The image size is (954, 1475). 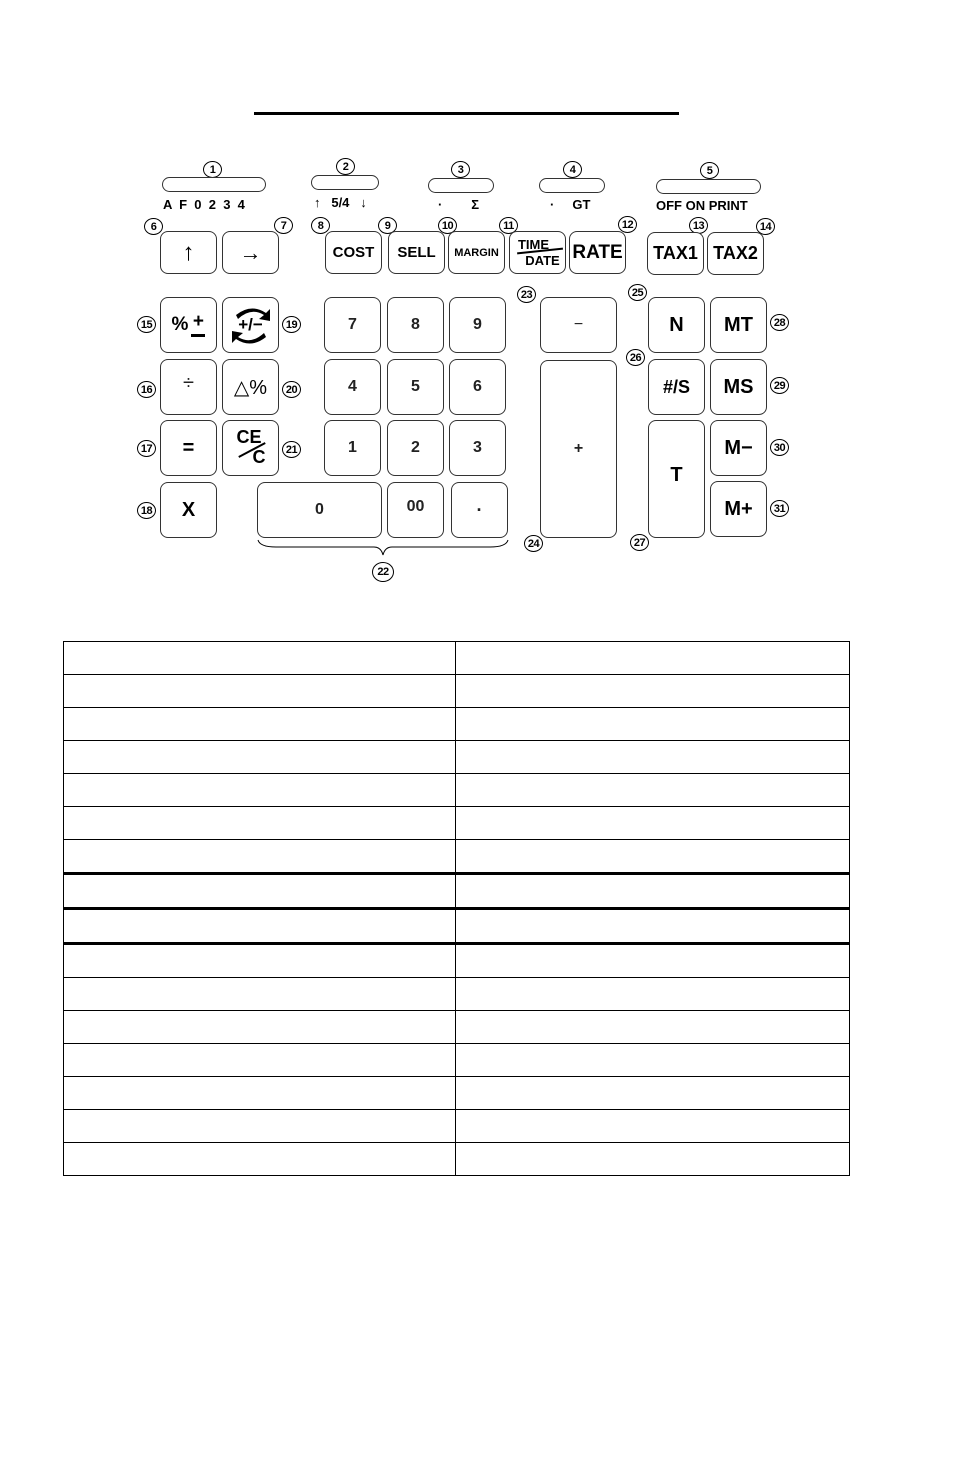 What do you see at coordinates (214, 184) in the screenshot?
I see `decimal-selector-slider` at bounding box center [214, 184].